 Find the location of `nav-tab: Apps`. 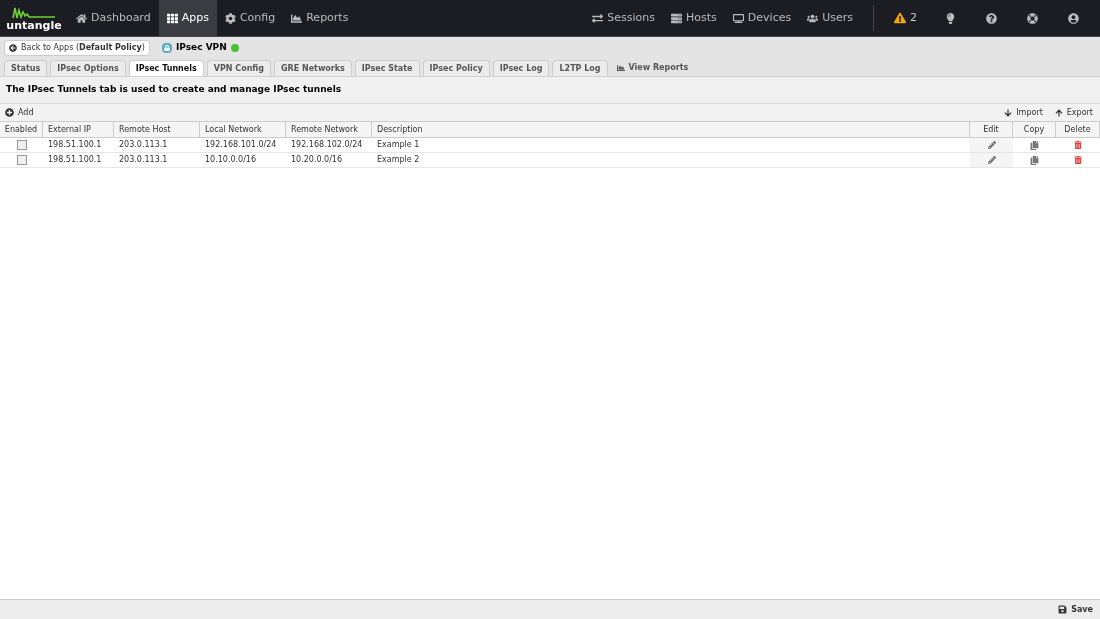

nav-tab: Apps is located at coordinates (187, 18).